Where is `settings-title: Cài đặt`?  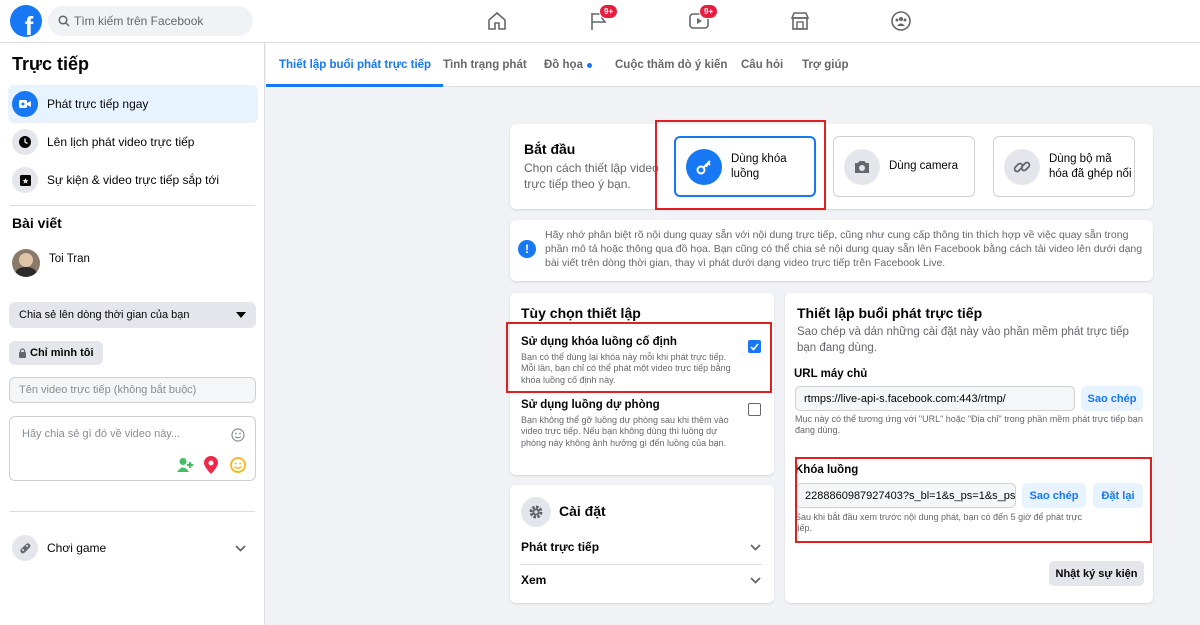
settings-title: Cài đặt is located at coordinates (582, 511).